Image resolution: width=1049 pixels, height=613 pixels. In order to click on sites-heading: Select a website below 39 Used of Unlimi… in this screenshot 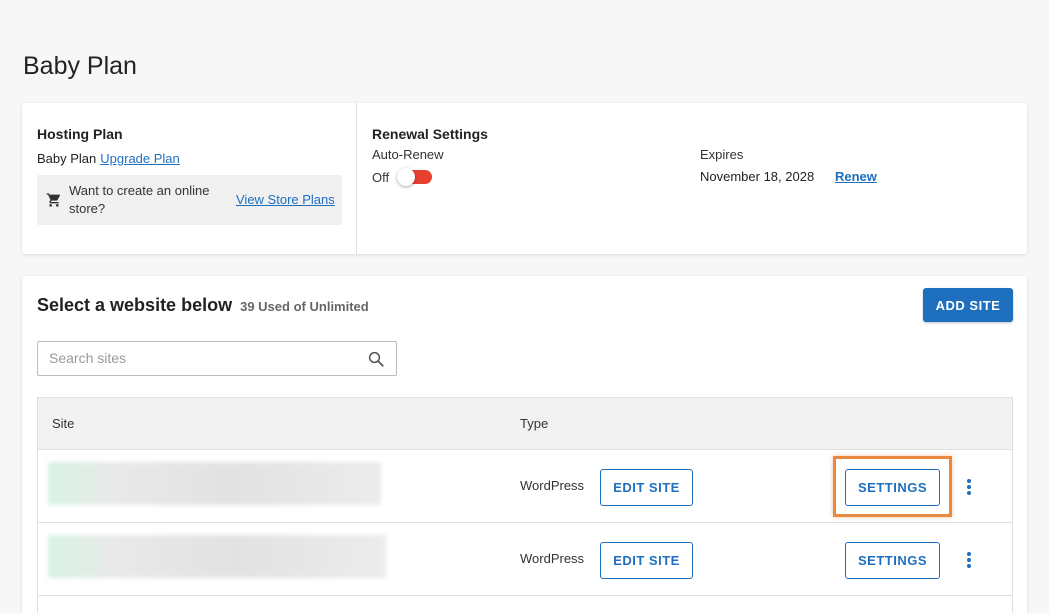, I will do `click(203, 305)`.